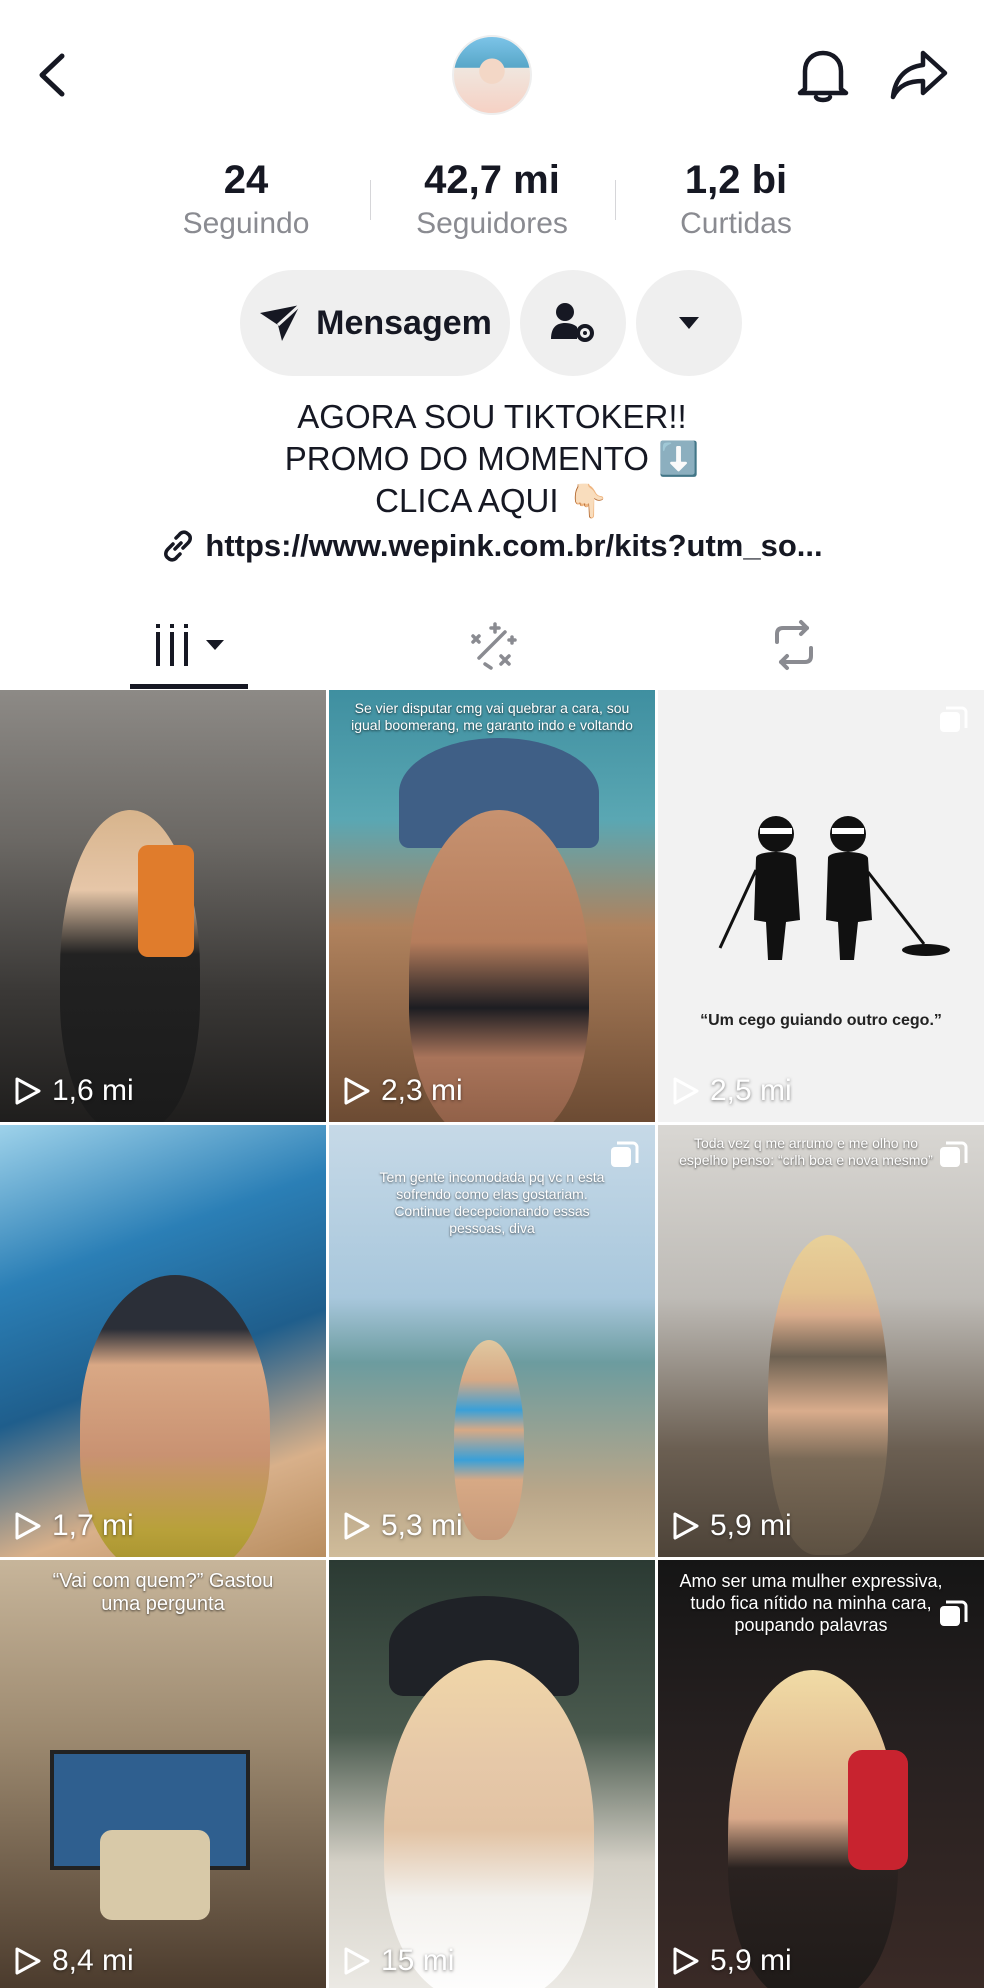 This screenshot has height=1988, width=984. What do you see at coordinates (178, 546) in the screenshot?
I see `link-icon` at bounding box center [178, 546].